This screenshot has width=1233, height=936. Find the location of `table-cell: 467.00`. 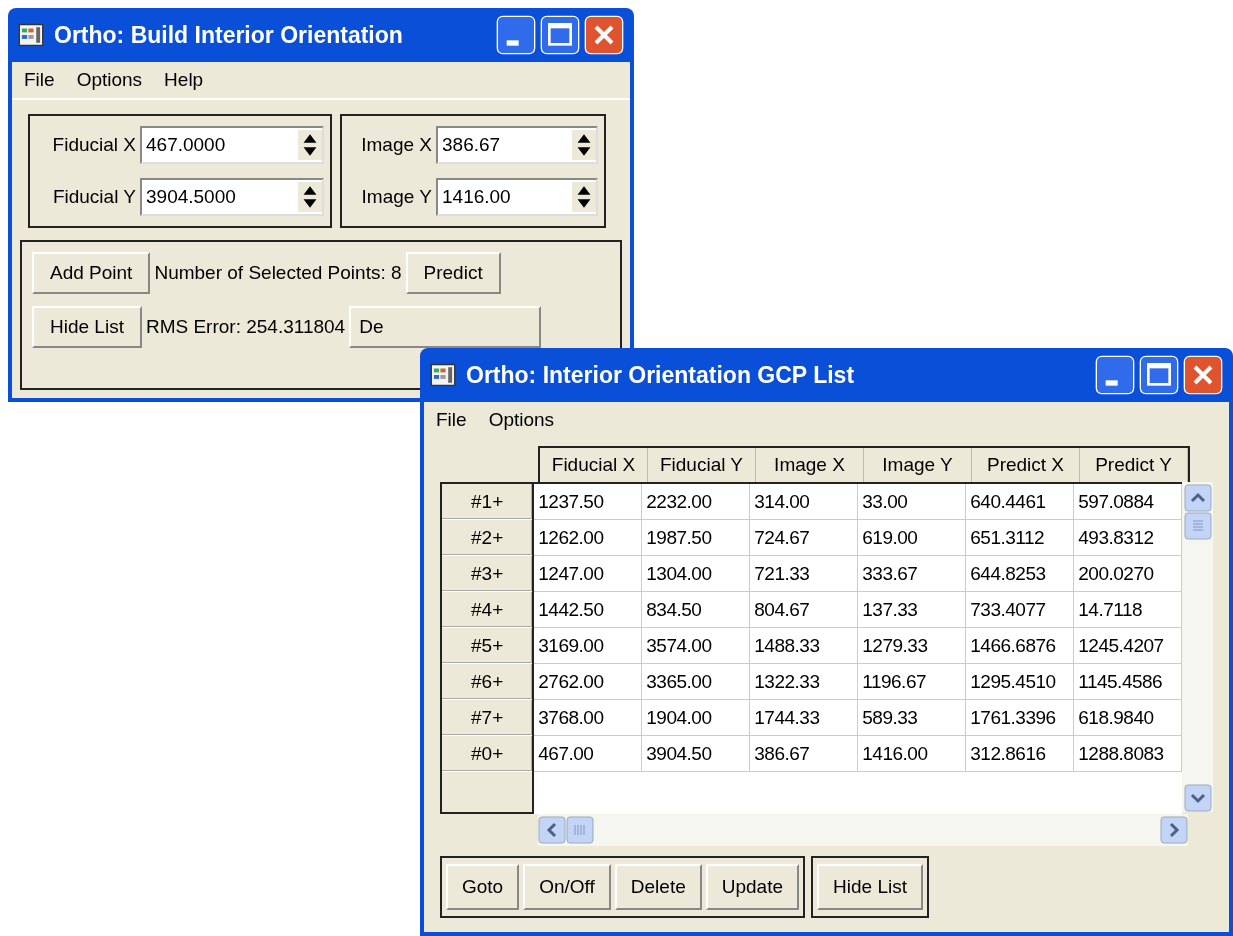

table-cell: 467.00 is located at coordinates (588, 754).